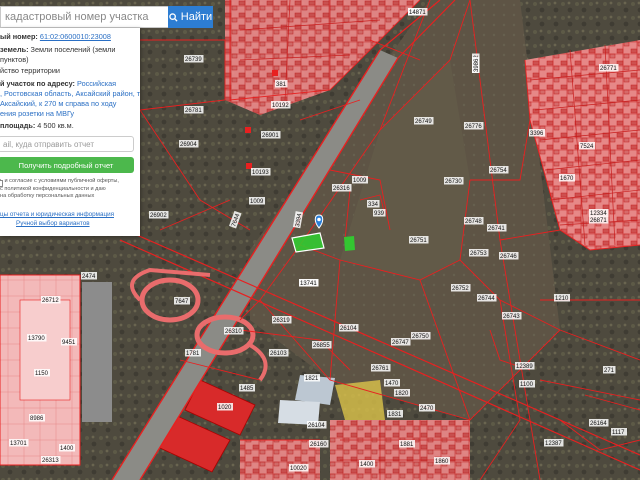 This screenshot has height=480, width=640. What do you see at coordinates (158, 216) in the screenshot?
I see `parcel-number-label: 26902` at bounding box center [158, 216].